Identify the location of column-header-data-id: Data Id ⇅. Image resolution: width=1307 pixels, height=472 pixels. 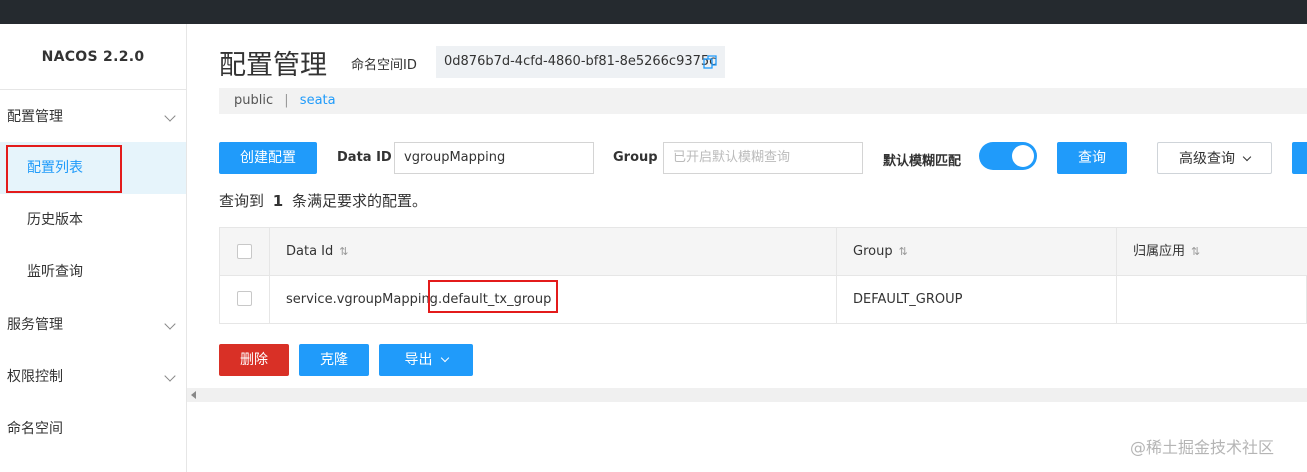
(309, 252).